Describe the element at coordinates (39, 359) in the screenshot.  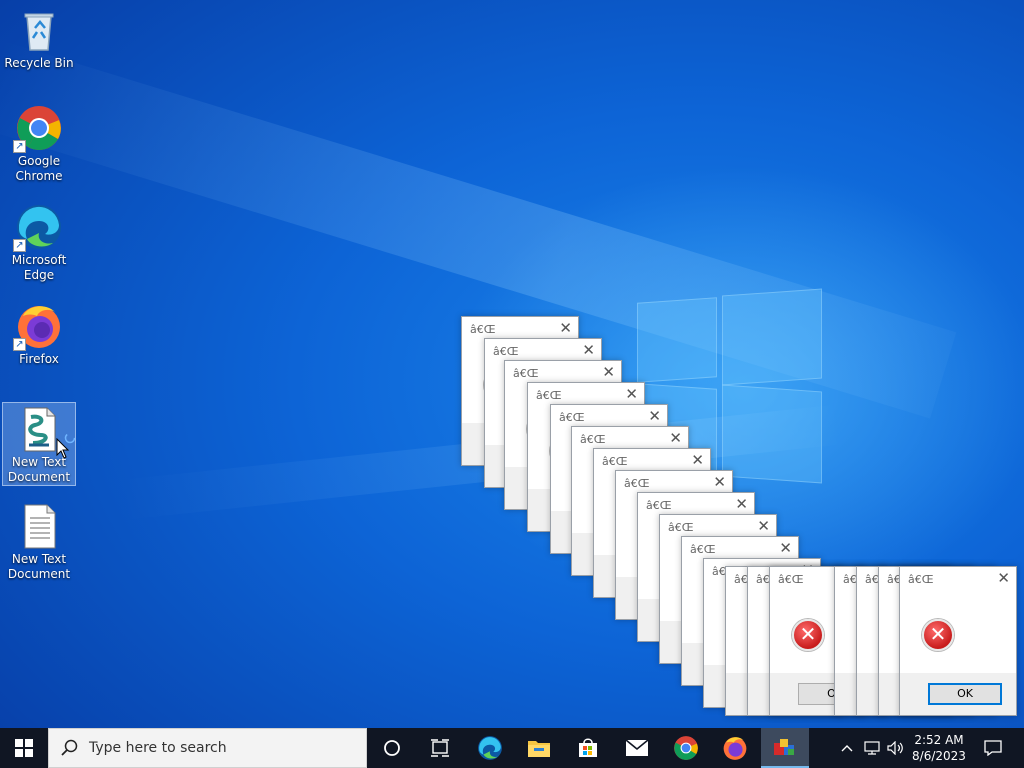
I see `desktop-icon-label: Firefox` at that location.